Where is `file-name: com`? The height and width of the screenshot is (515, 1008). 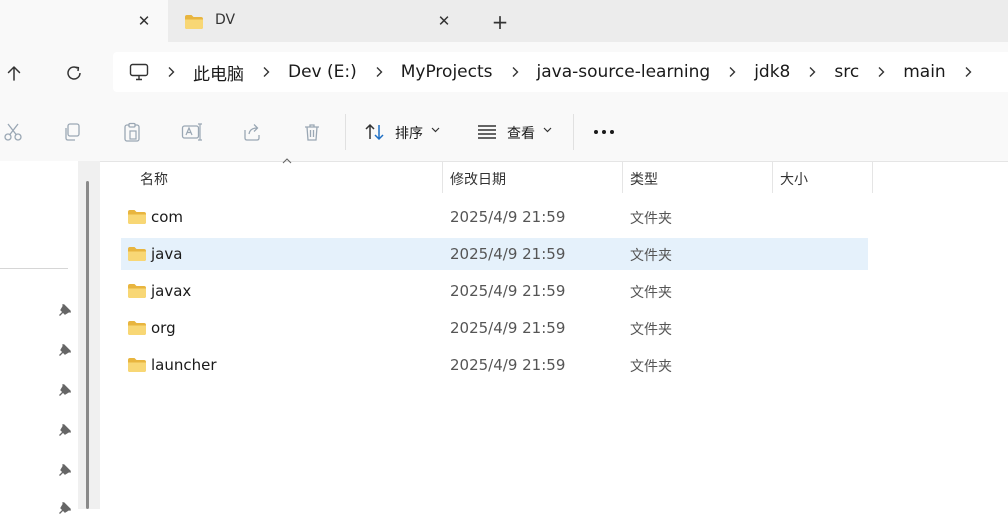 file-name: com is located at coordinates (167, 217).